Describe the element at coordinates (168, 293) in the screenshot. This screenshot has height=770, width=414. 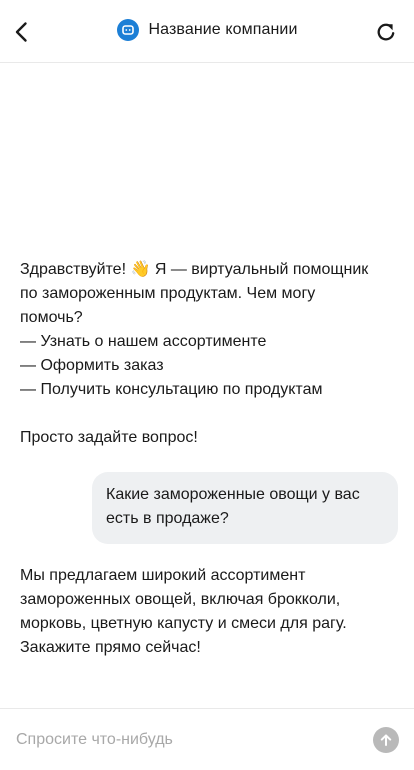
I see `message-line: по замороженным продуктам. Чем могу` at that location.